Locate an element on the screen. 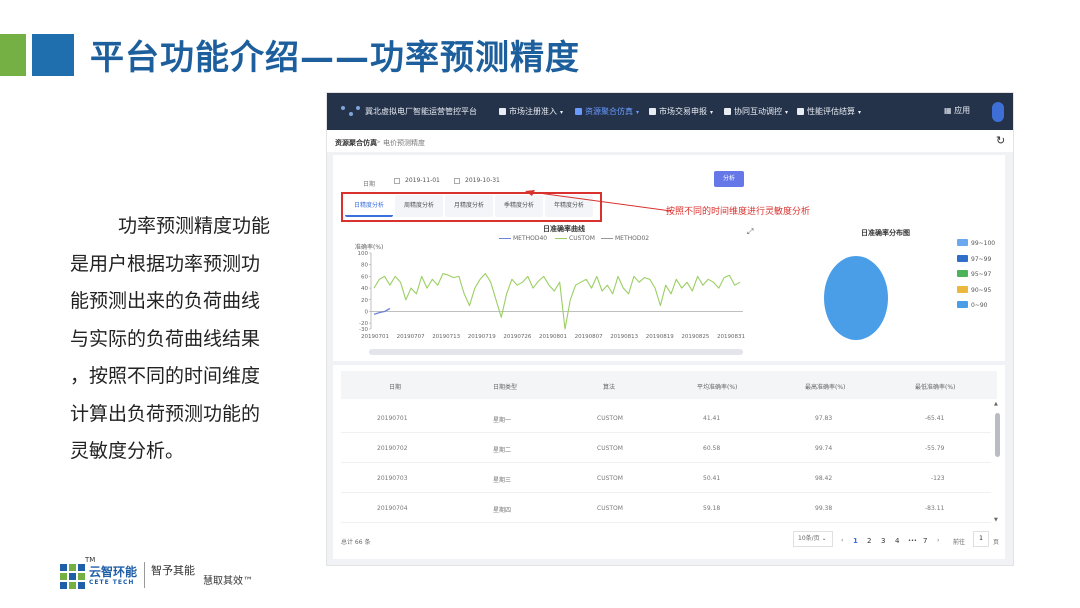 The image size is (1080, 608). cell-max-accuracy: 98.42 is located at coordinates (824, 478).